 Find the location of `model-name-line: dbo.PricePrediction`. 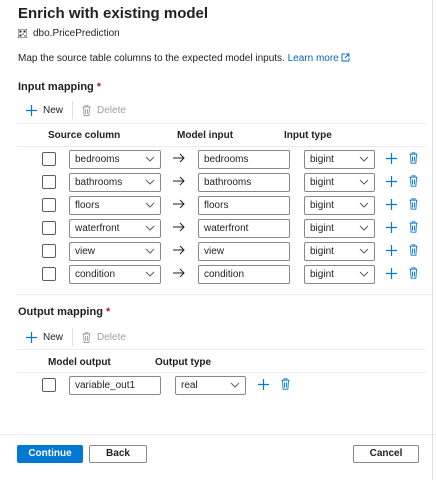

model-name-line: dbo.PricePrediction is located at coordinates (69, 33).